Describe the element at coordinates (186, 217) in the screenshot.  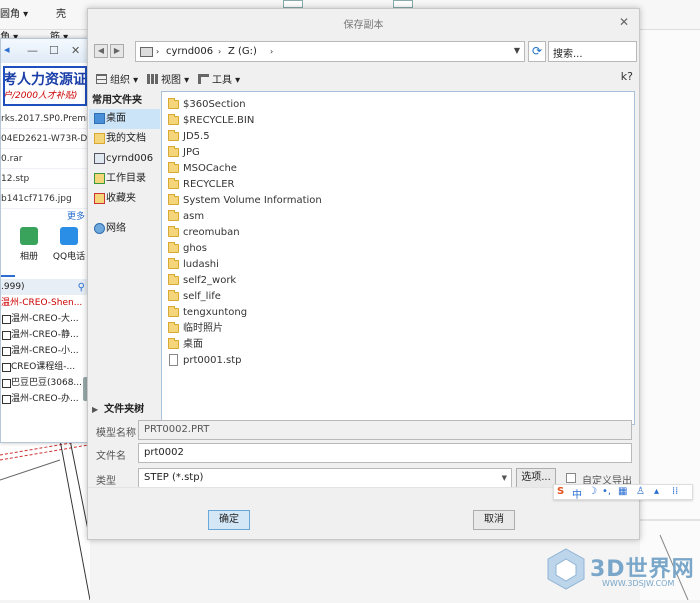
I see `folder-row: asm` at that location.